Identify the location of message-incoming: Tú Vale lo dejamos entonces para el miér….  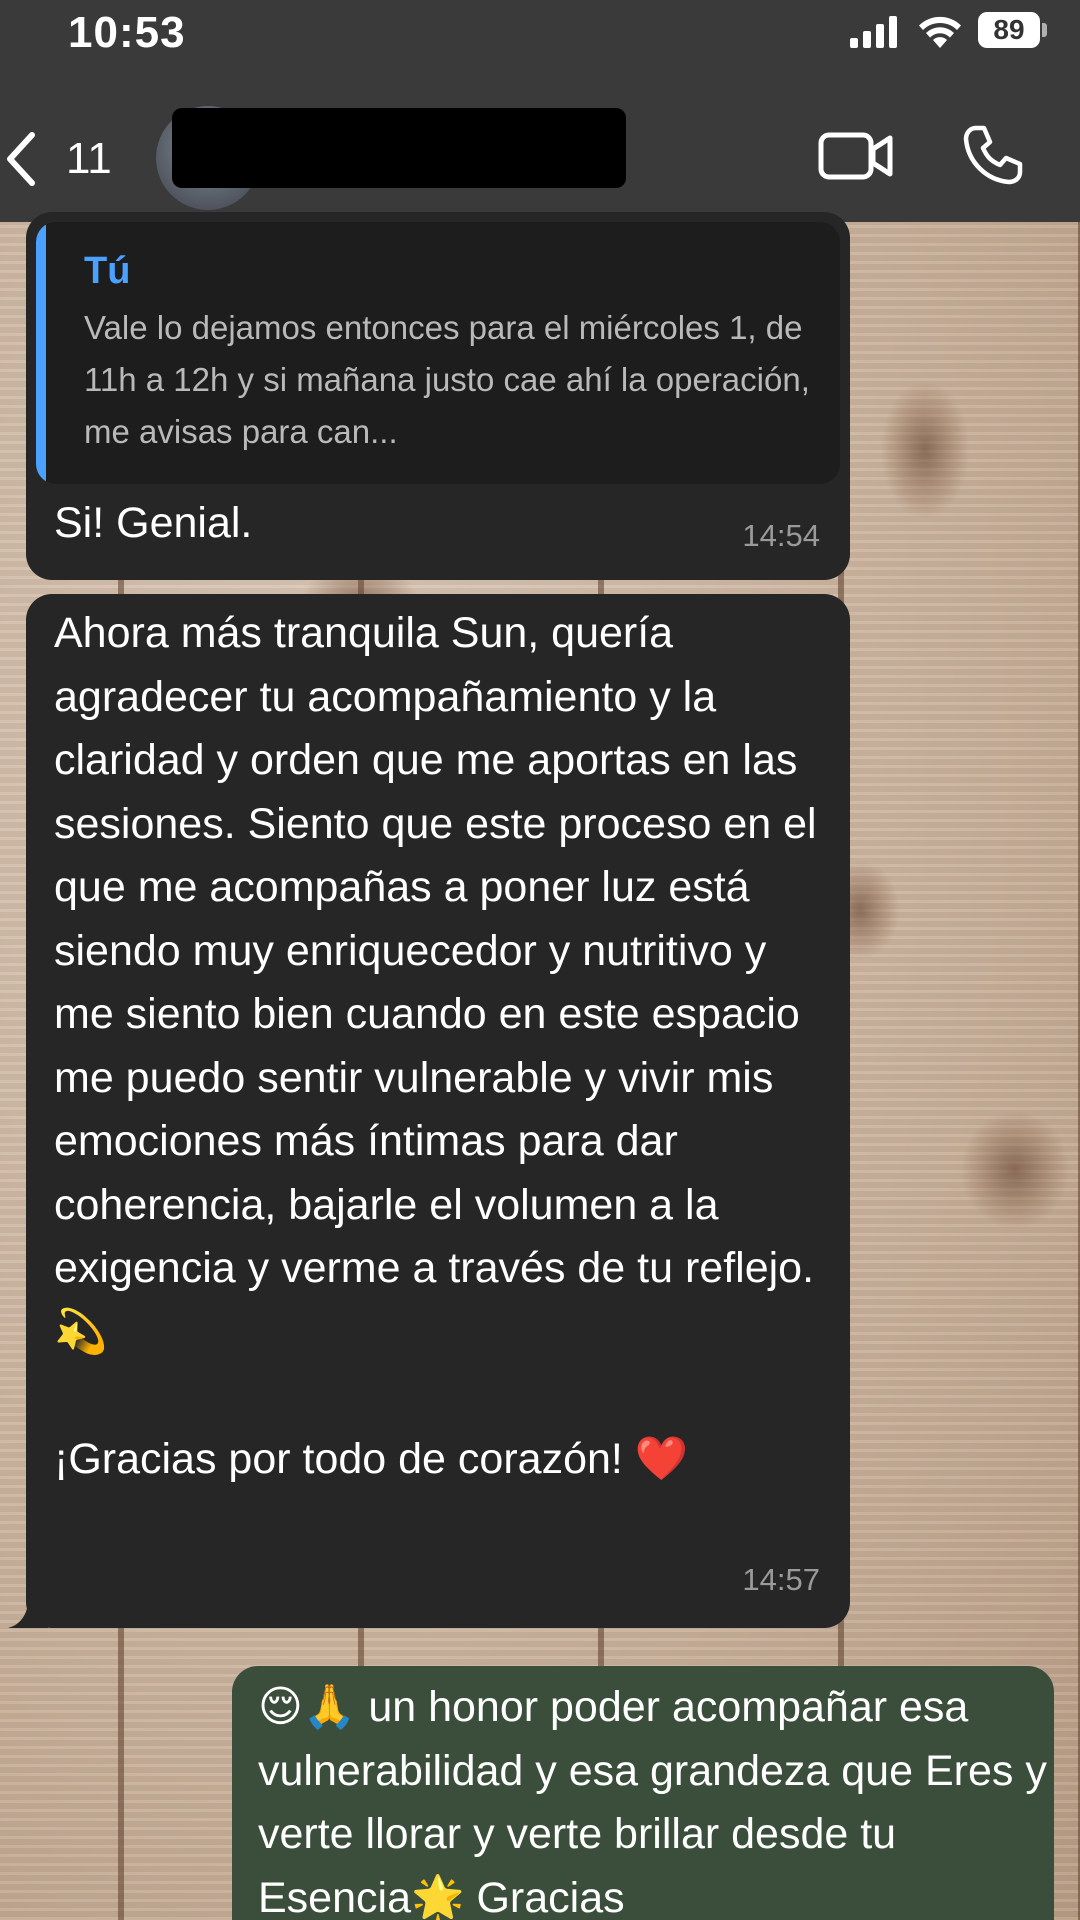
(438, 396).